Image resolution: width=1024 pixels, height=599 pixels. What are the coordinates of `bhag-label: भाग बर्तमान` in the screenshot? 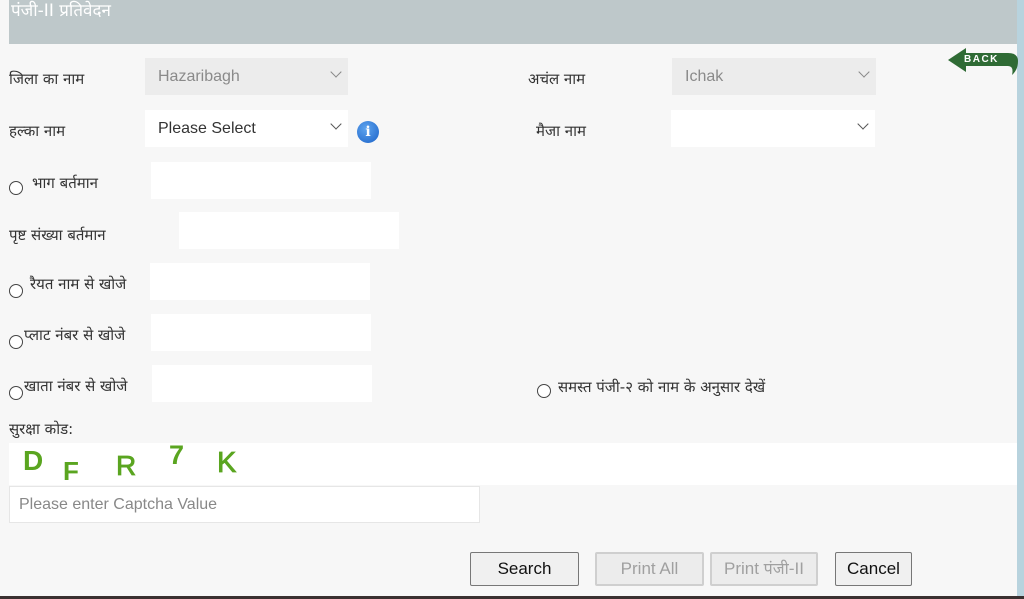 It's located at (65, 183).